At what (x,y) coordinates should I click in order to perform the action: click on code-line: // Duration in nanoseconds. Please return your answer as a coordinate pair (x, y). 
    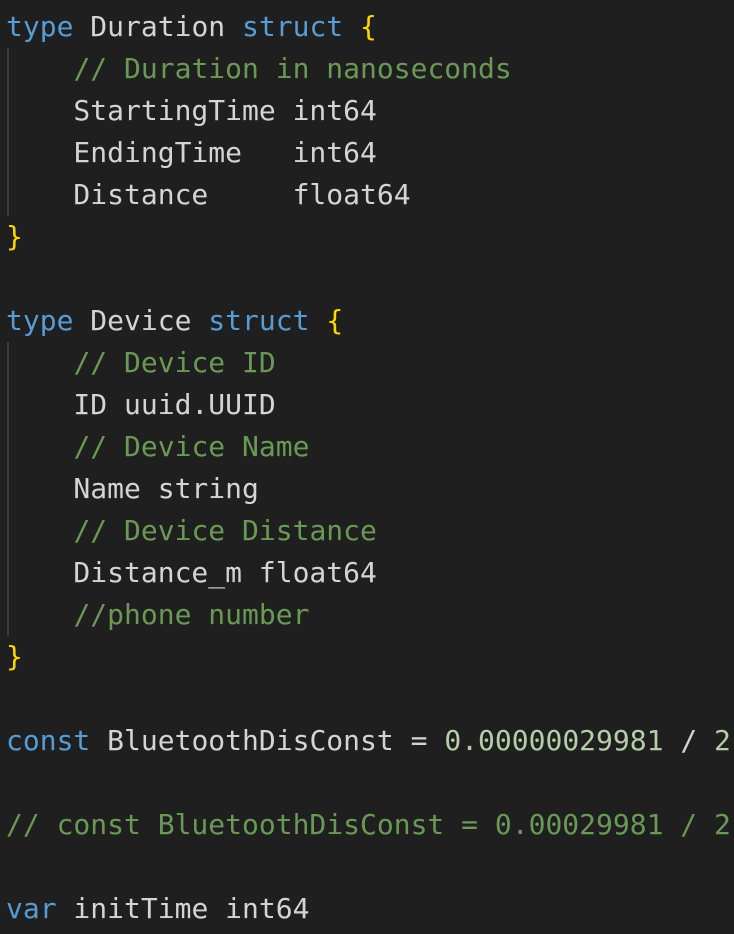
    Looking at the image, I should click on (259, 69).